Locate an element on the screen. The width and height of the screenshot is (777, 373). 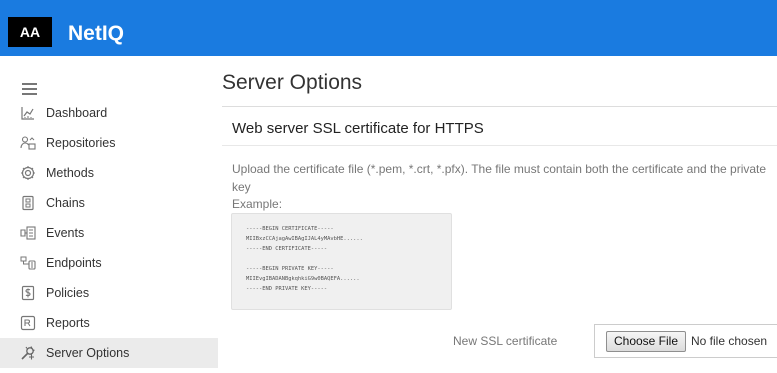
sidebar-item-endpoints: Endpoints is located at coordinates (109, 263).